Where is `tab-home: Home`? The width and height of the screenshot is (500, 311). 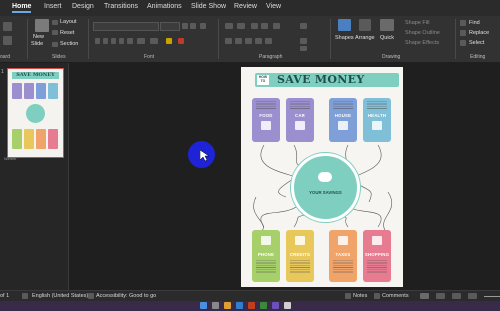 tab-home: Home is located at coordinates (22, 8).